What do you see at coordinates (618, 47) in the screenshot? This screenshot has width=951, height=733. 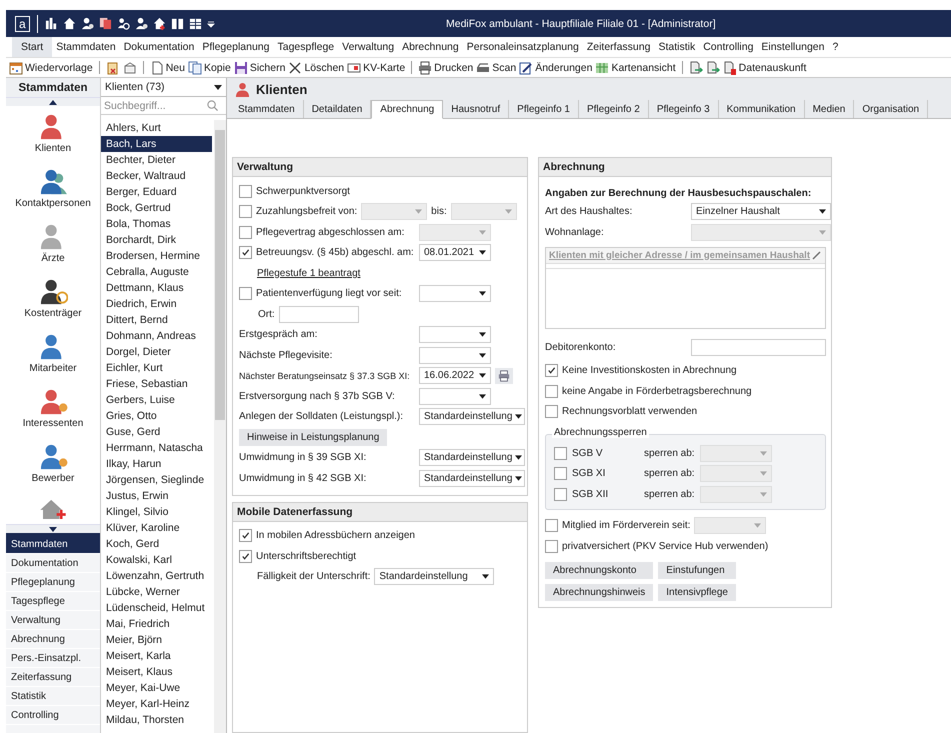 I see `menu-item: Zeiterfassung` at bounding box center [618, 47].